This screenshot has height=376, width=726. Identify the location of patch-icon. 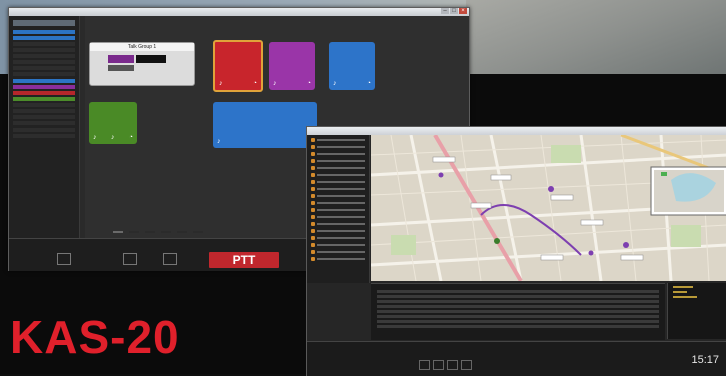
(130, 259).